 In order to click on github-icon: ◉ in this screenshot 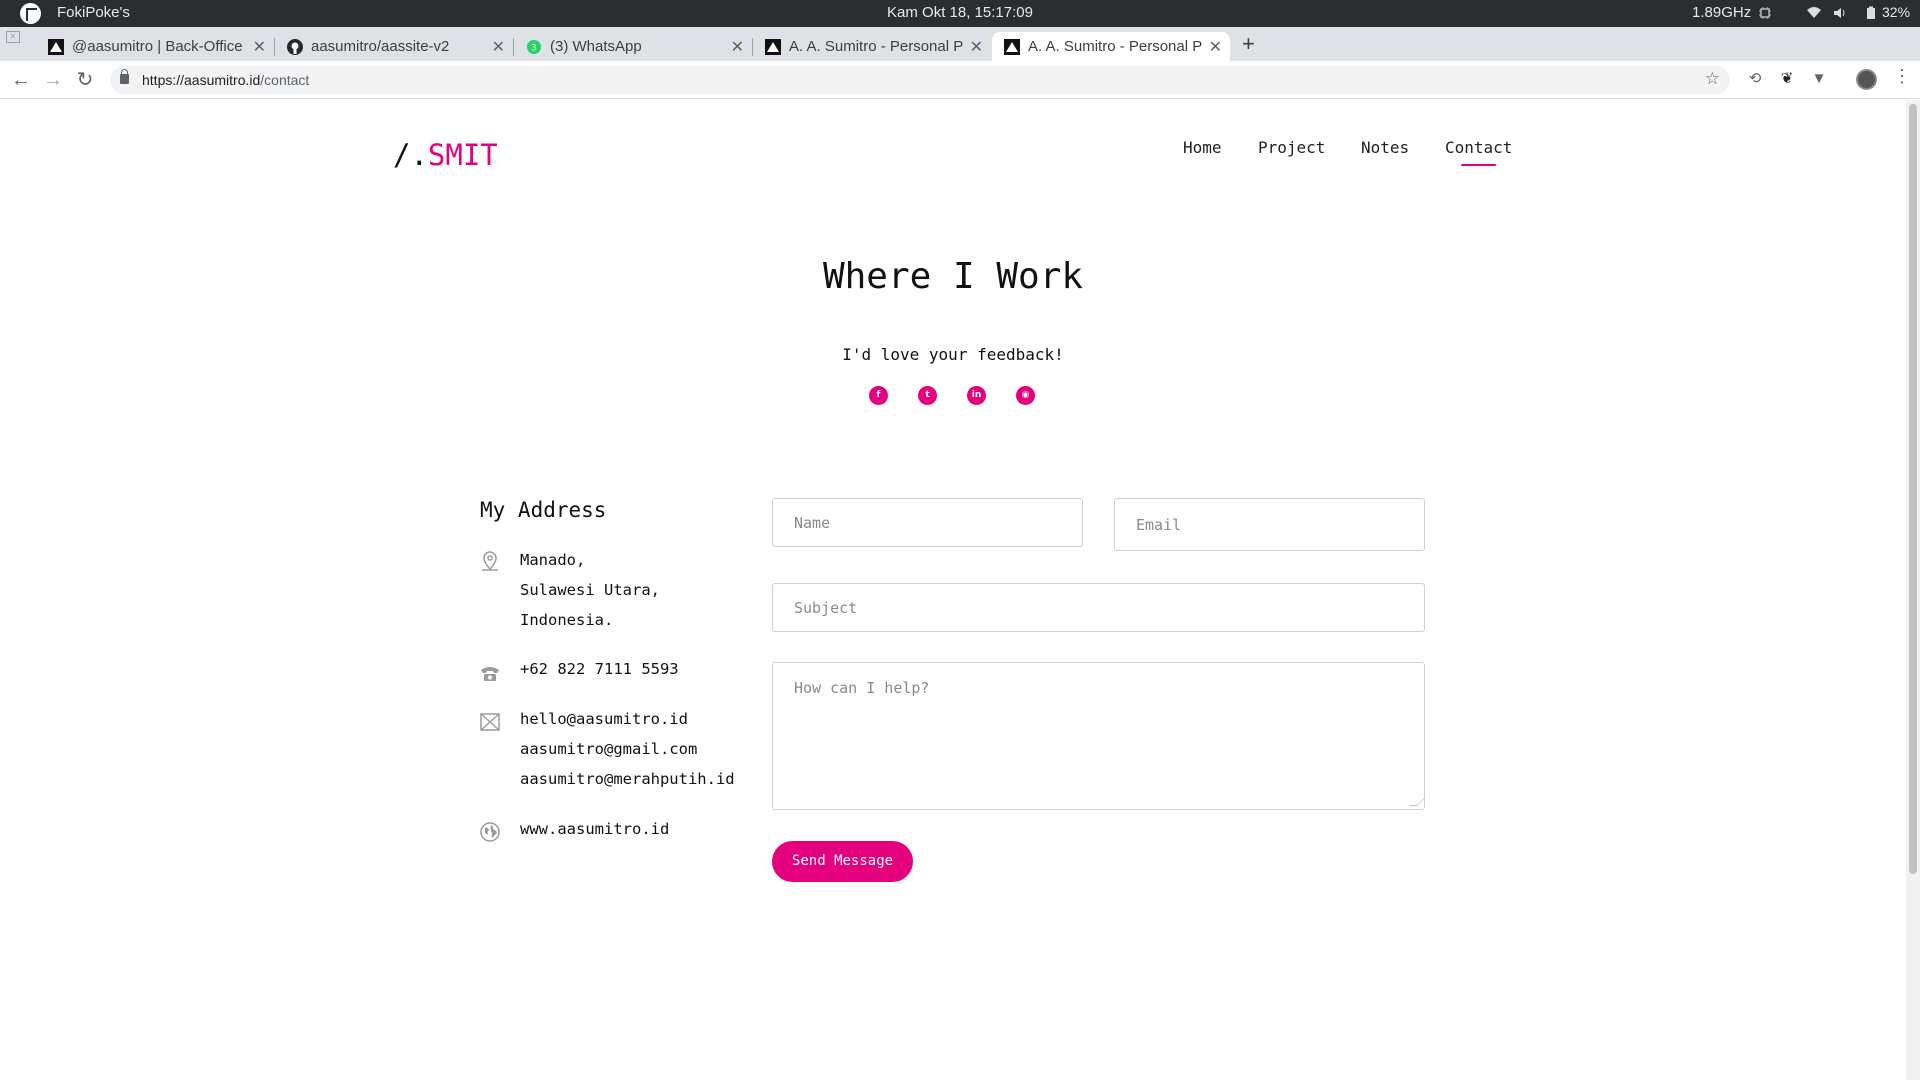, I will do `click(1025, 395)`.